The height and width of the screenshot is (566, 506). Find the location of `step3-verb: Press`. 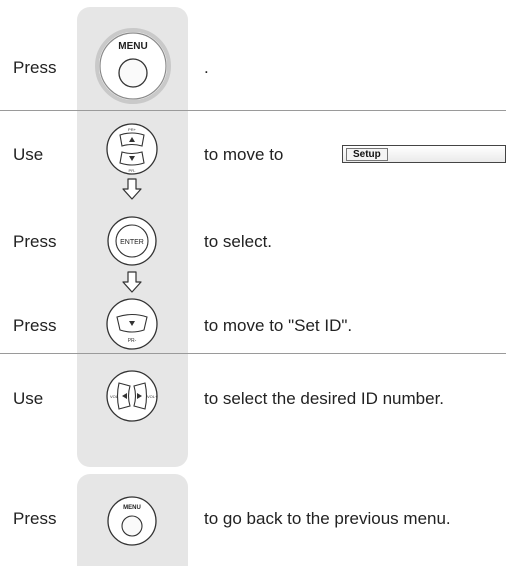

step3-verb: Press is located at coordinates (35, 241).